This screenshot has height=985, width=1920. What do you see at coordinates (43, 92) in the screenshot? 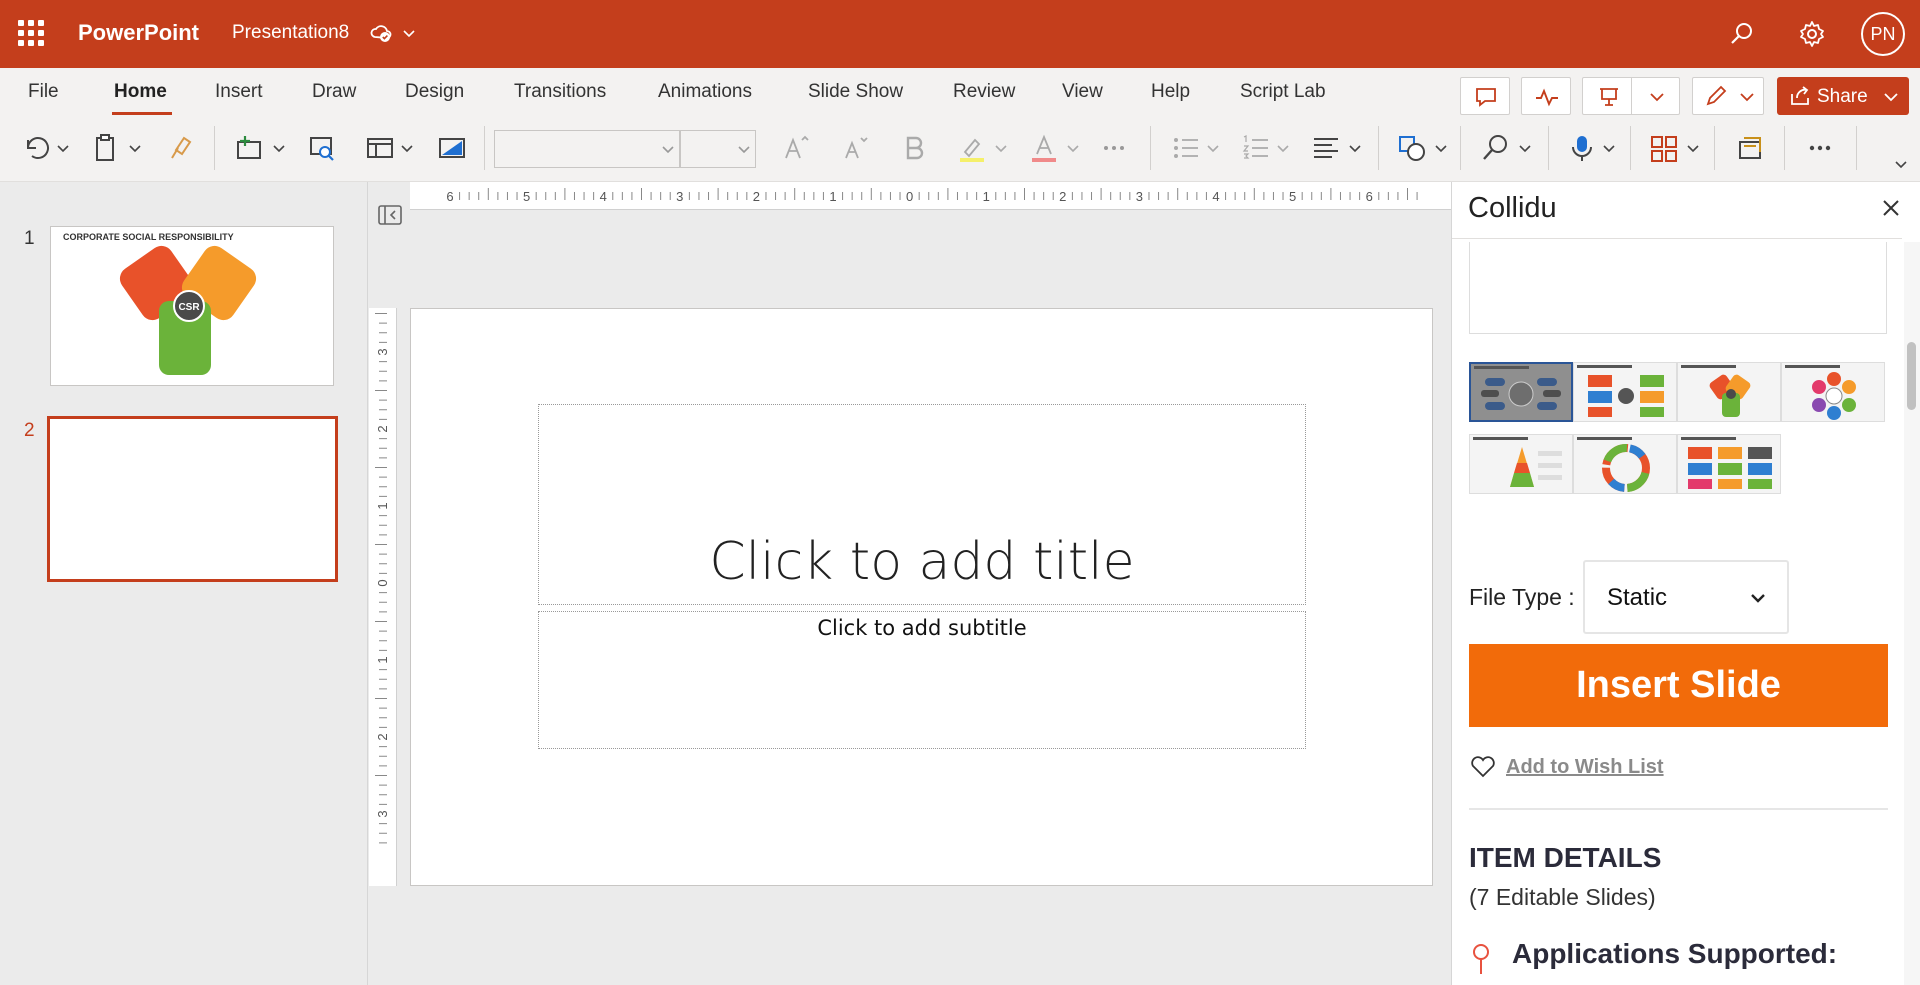
I see `tab-file: File` at bounding box center [43, 92].